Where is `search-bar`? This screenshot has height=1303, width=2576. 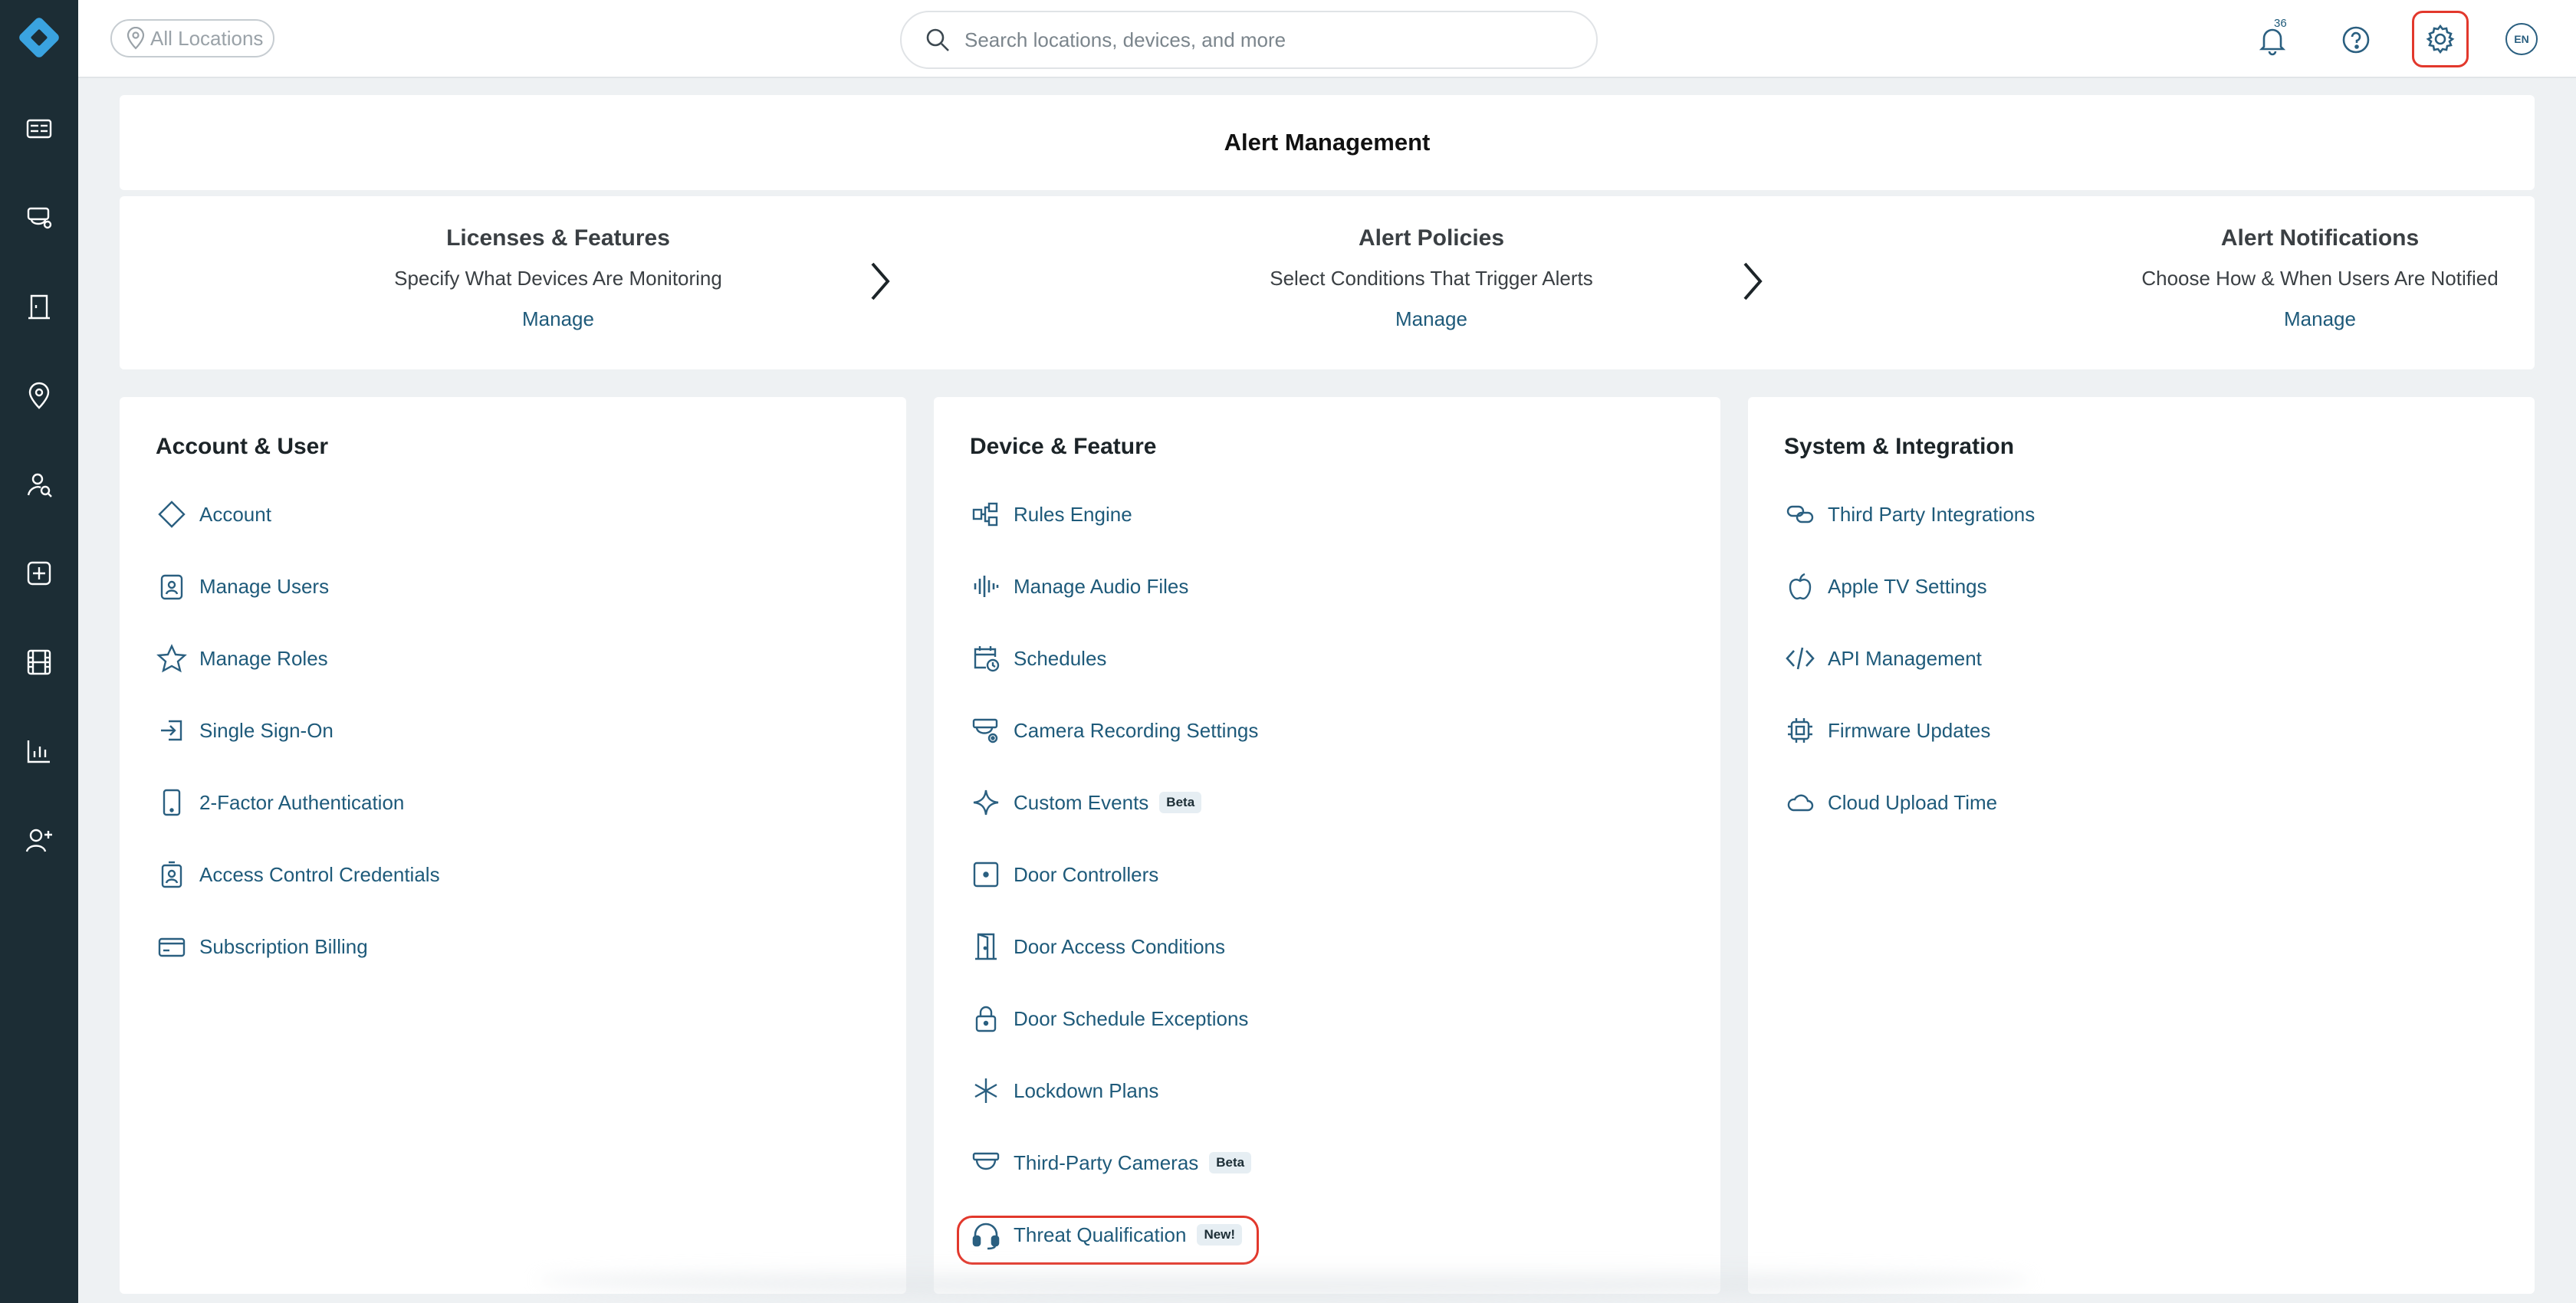 search-bar is located at coordinates (1249, 40).